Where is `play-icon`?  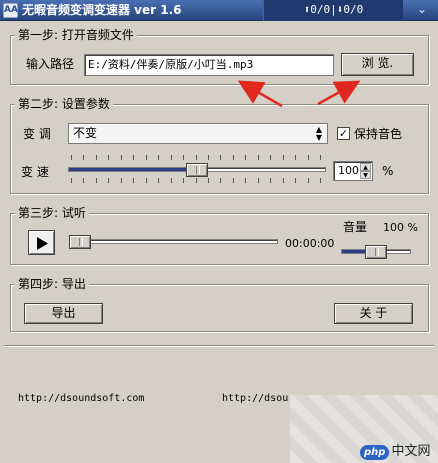 play-icon is located at coordinates (42, 243).